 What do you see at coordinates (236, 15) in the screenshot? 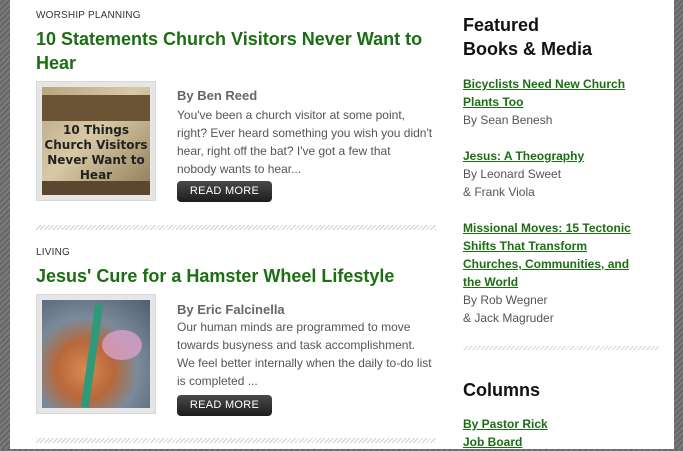
I see `article-category: WORSHIP PLANNING` at bounding box center [236, 15].